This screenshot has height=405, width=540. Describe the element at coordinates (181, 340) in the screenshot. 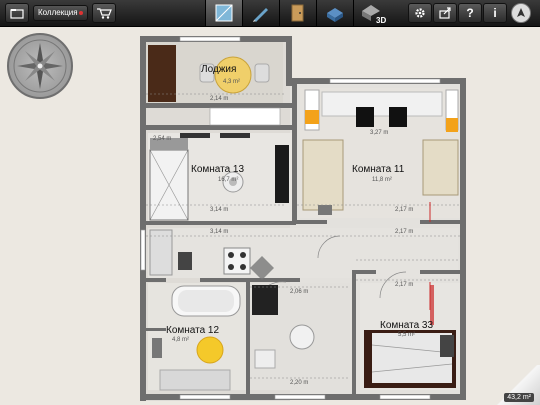

I see `room12-area: 4,8 m²` at that location.